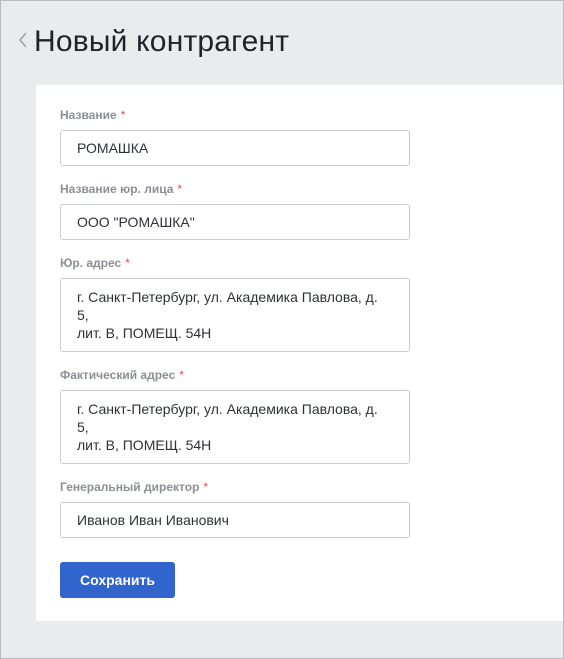  I want to click on legal-name-label: Название юр. лица *, so click(121, 189).